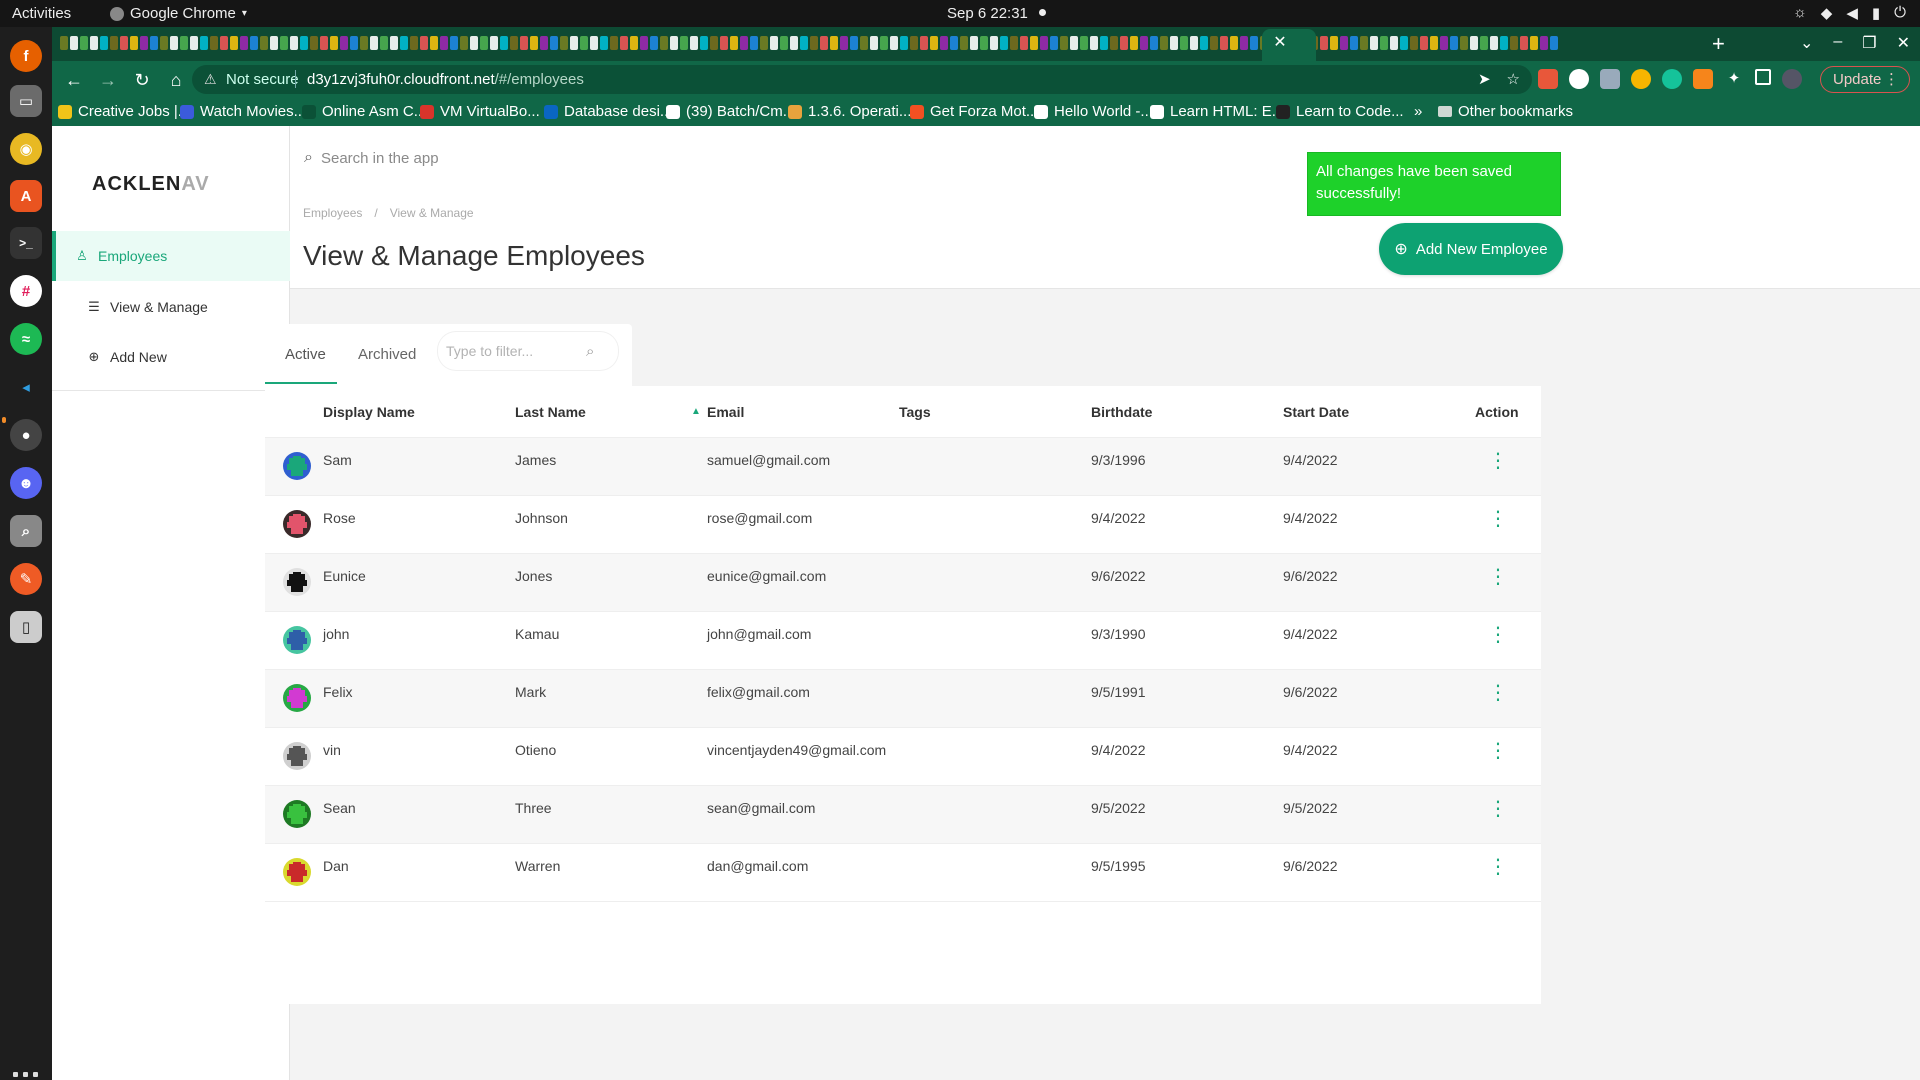 Image resolution: width=1920 pixels, height=1080 pixels. What do you see at coordinates (26, 531) in the screenshot?
I see `screenshot-icon: ⌕` at bounding box center [26, 531].